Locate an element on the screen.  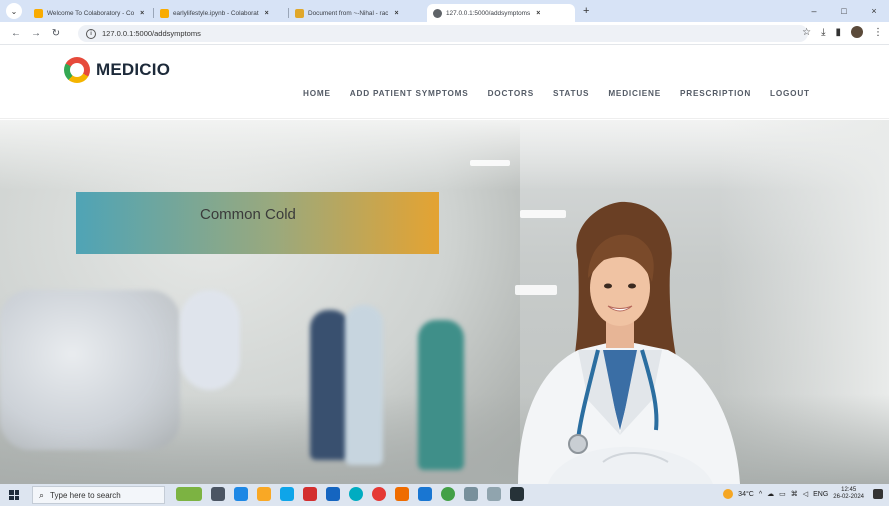
toolbar-actions: ☆ ⤓ ▮ ⋮ is located at coordinates (842, 32).